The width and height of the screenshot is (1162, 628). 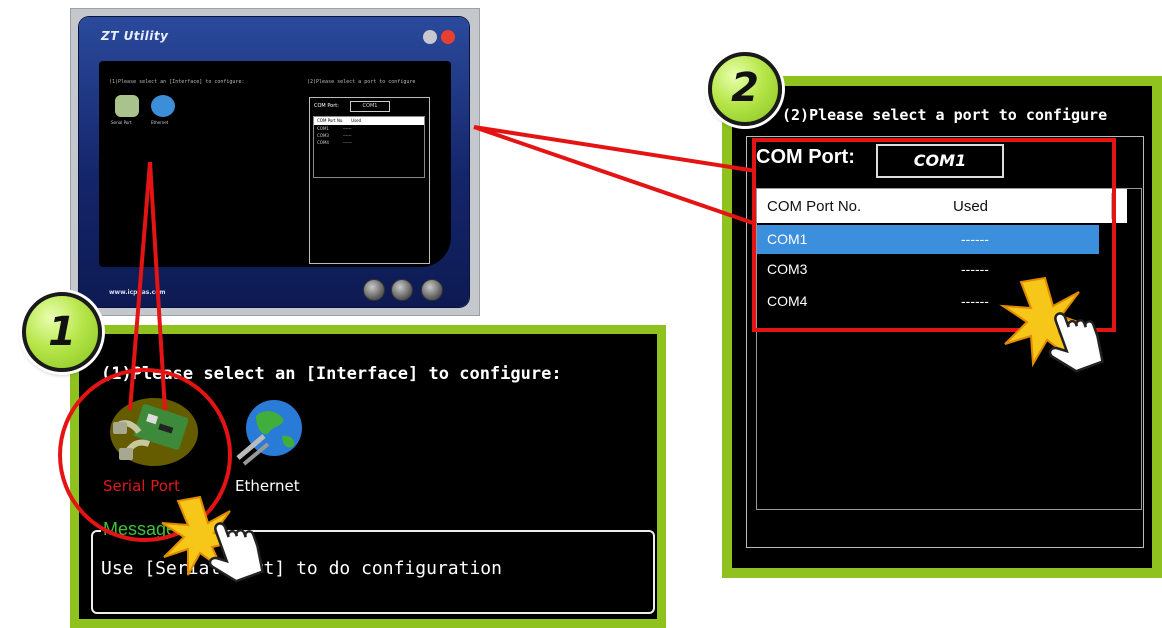 What do you see at coordinates (160, 122) in the screenshot?
I see `mini-ethernet-label: Ethernet` at bounding box center [160, 122].